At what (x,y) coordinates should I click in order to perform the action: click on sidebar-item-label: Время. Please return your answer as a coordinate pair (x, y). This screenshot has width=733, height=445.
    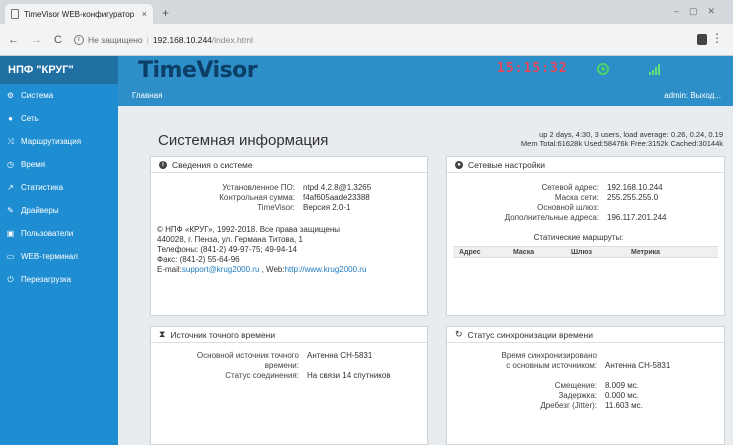
    Looking at the image, I should click on (33, 164).